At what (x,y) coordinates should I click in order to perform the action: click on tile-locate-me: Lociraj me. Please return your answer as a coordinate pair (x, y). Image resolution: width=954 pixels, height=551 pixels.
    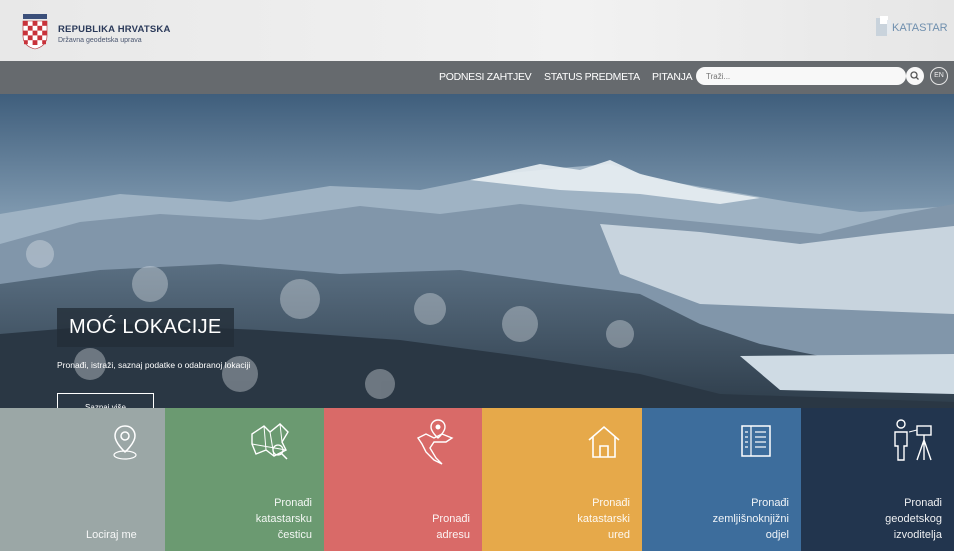
    Looking at the image, I should click on (82, 479).